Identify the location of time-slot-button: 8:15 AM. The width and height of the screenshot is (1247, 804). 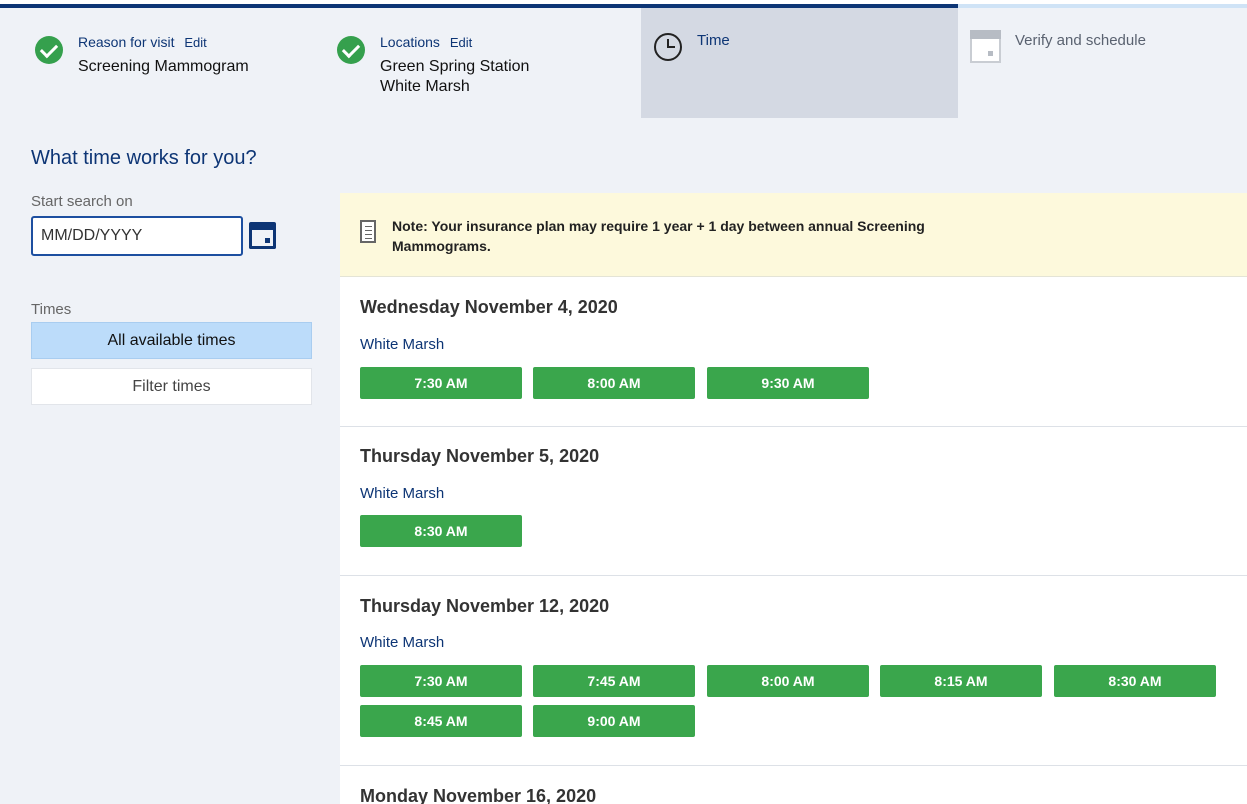
(961, 681).